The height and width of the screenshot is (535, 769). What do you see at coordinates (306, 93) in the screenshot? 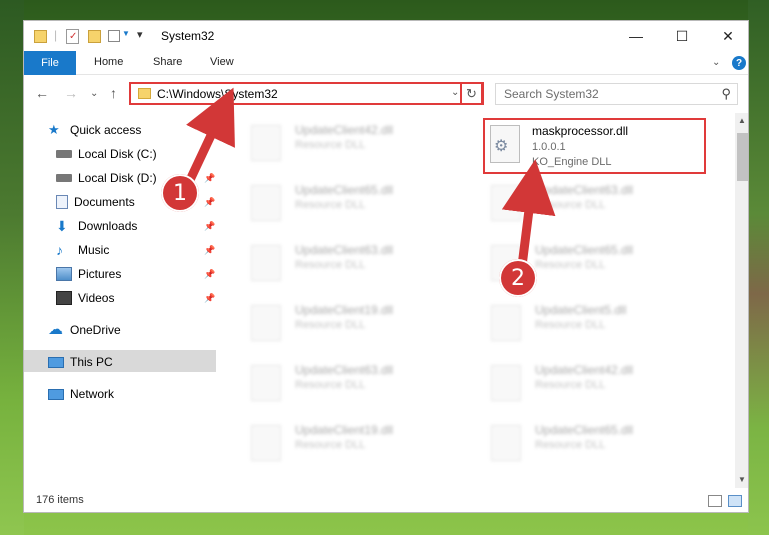
I see `address-bar: C:\Windows\System32 ⌄` at bounding box center [306, 93].